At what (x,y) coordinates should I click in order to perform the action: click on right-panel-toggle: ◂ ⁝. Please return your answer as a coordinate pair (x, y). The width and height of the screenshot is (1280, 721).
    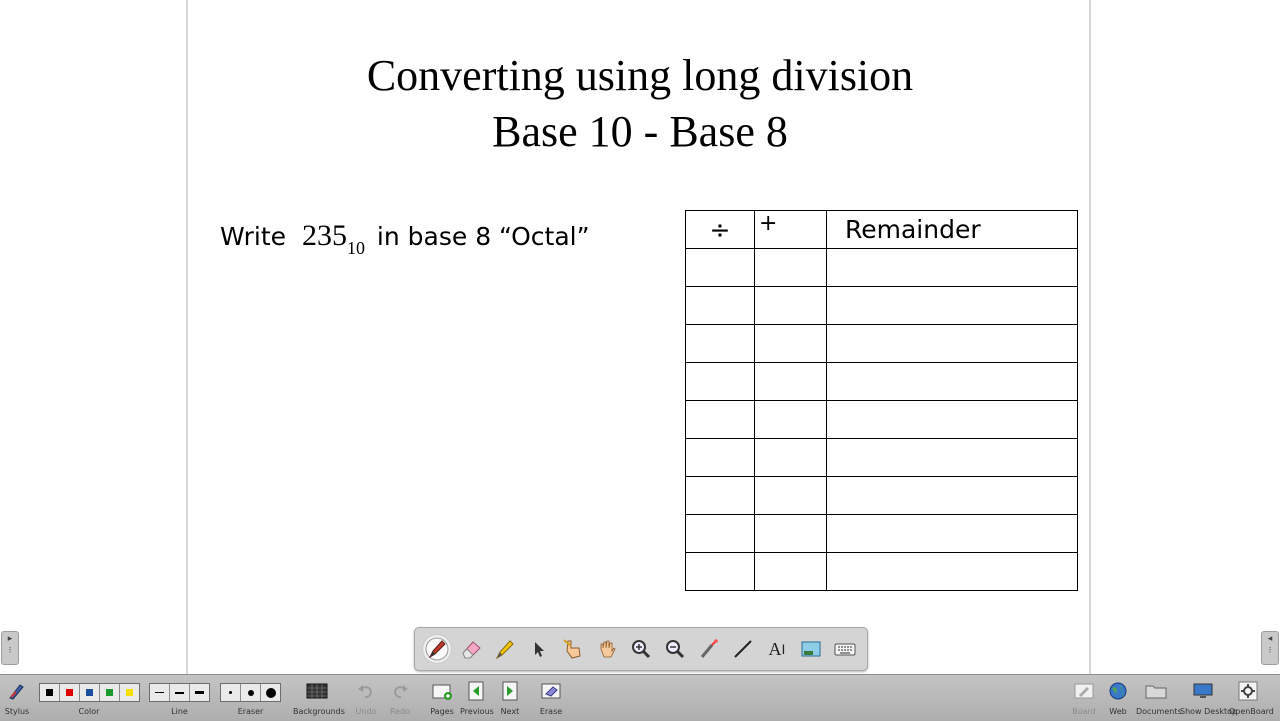
    Looking at the image, I should click on (1270, 648).